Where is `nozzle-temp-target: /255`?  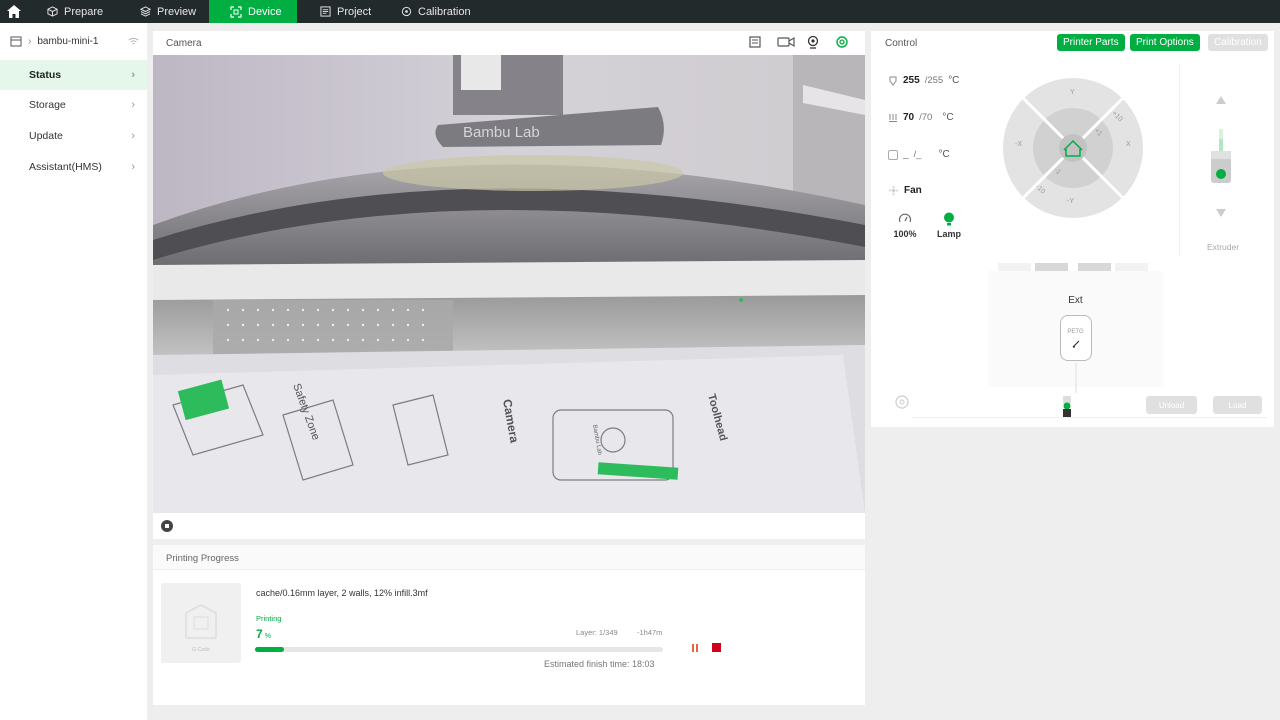
nozzle-temp-target: /255 is located at coordinates (934, 80).